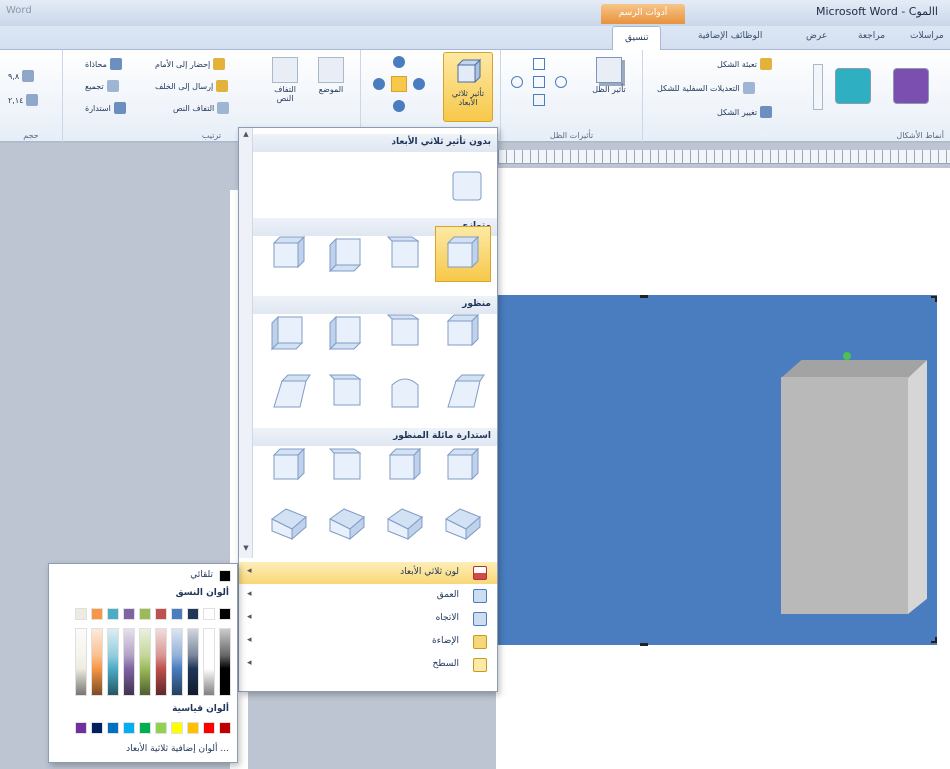 This screenshot has width=950, height=769. What do you see at coordinates (285, 84) in the screenshot?
I see `wrap-text-button: التفاف النص` at bounding box center [285, 84].